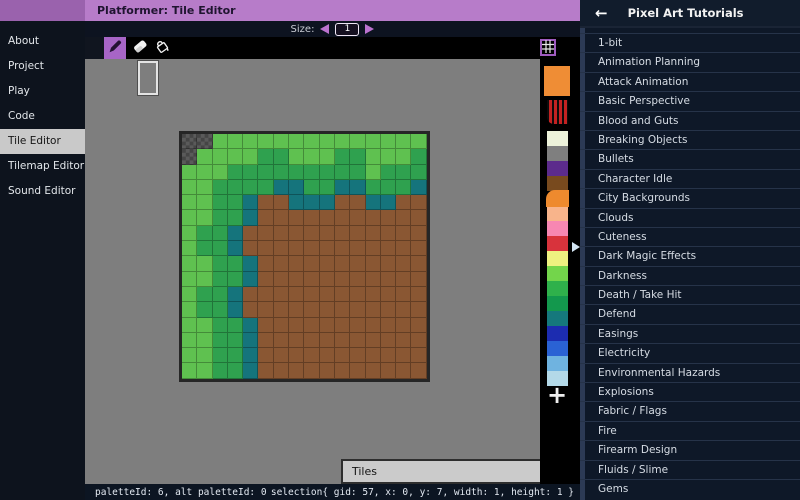  Describe the element at coordinates (42, 41) in the screenshot. I see `sidebar-item-about: About` at that location.